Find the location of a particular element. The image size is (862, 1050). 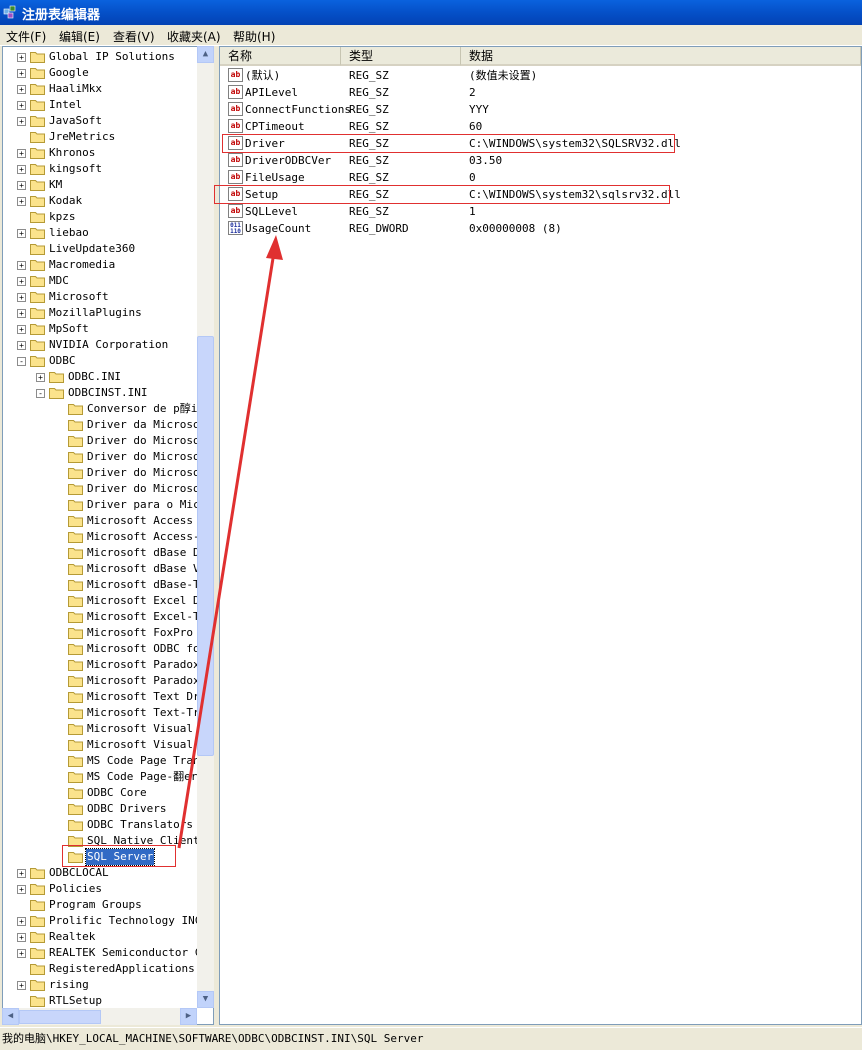

value-row: ab SQLLevel REG_SZ 1 is located at coordinates (540, 211).